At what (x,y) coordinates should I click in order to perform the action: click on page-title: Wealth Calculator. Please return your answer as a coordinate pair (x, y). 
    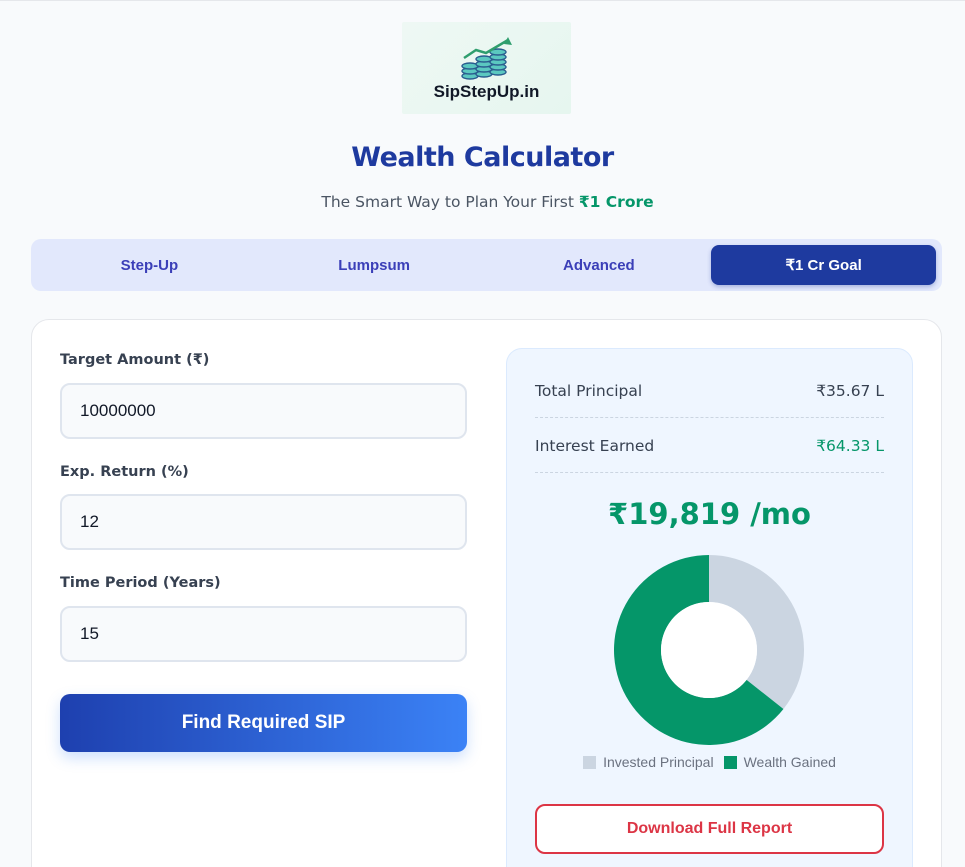
    Looking at the image, I should click on (482, 157).